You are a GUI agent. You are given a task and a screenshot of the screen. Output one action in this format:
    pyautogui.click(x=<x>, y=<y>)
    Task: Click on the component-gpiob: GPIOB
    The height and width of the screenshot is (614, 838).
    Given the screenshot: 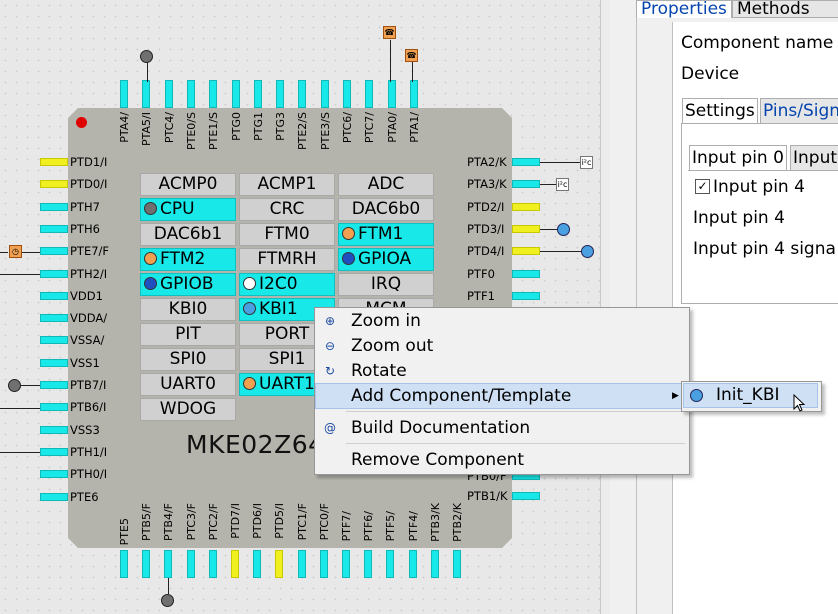 What is the action you would take?
    pyautogui.click(x=188, y=284)
    